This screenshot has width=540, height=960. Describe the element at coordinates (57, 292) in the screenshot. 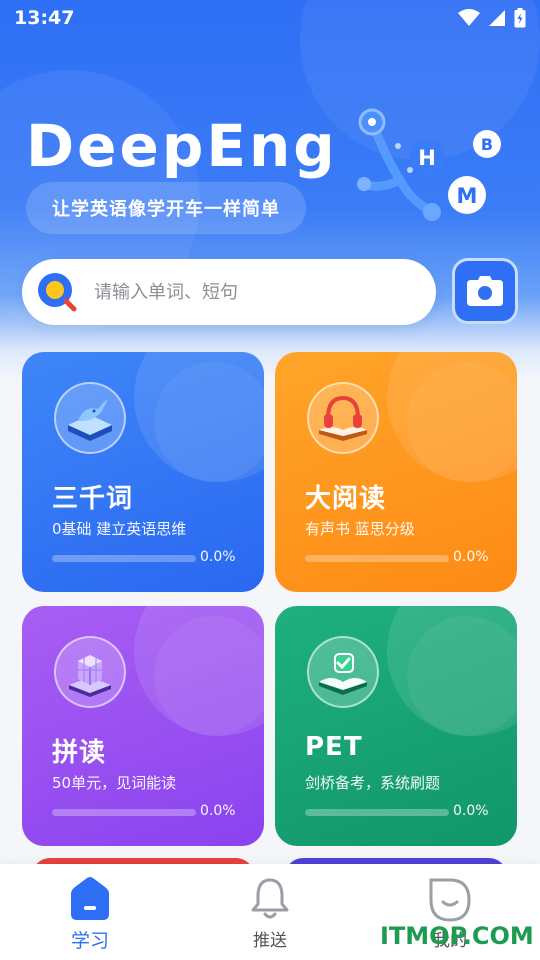

I see `search-icon` at that location.